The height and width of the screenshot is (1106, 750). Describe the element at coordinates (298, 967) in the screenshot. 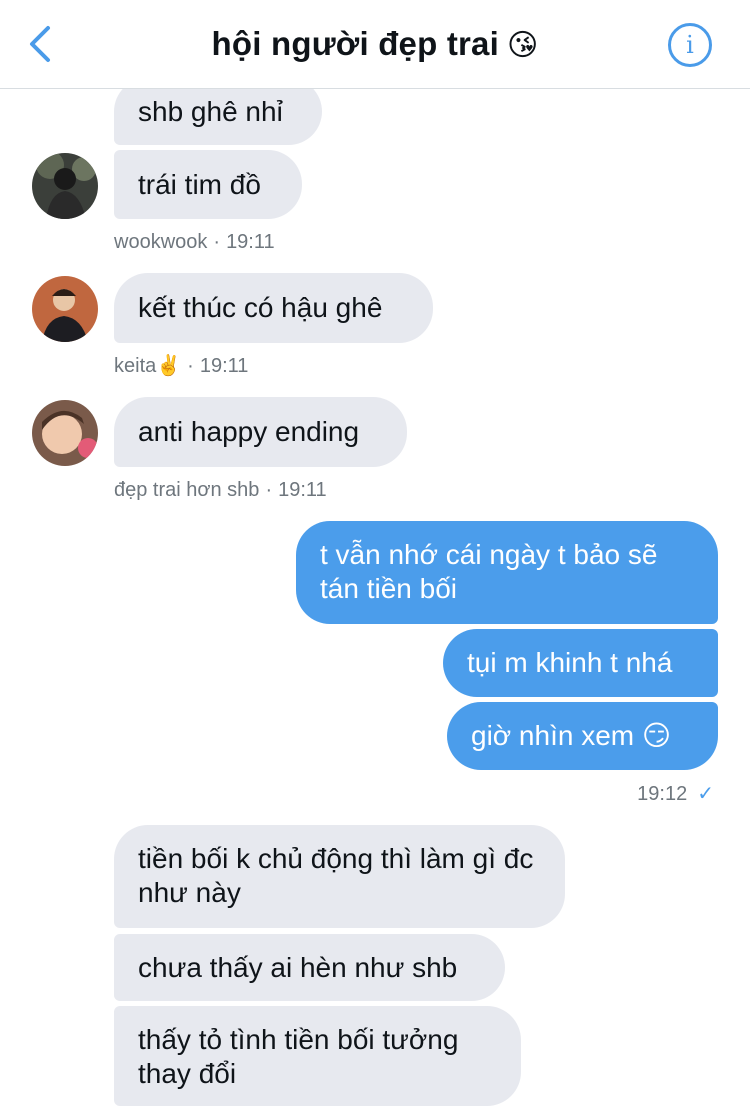

I see `message-text: chưa thấy ai hèn như shb` at that location.